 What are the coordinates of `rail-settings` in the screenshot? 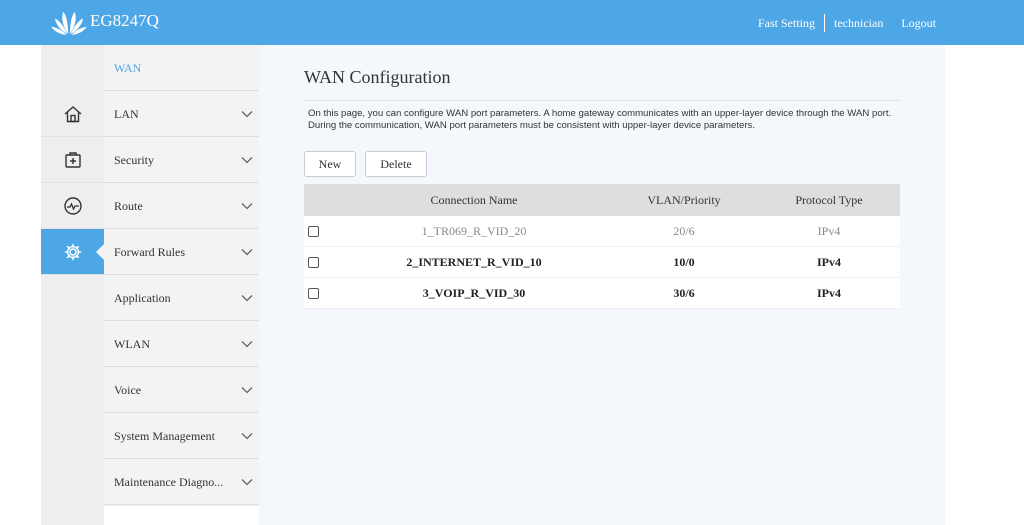 It's located at (73, 252).